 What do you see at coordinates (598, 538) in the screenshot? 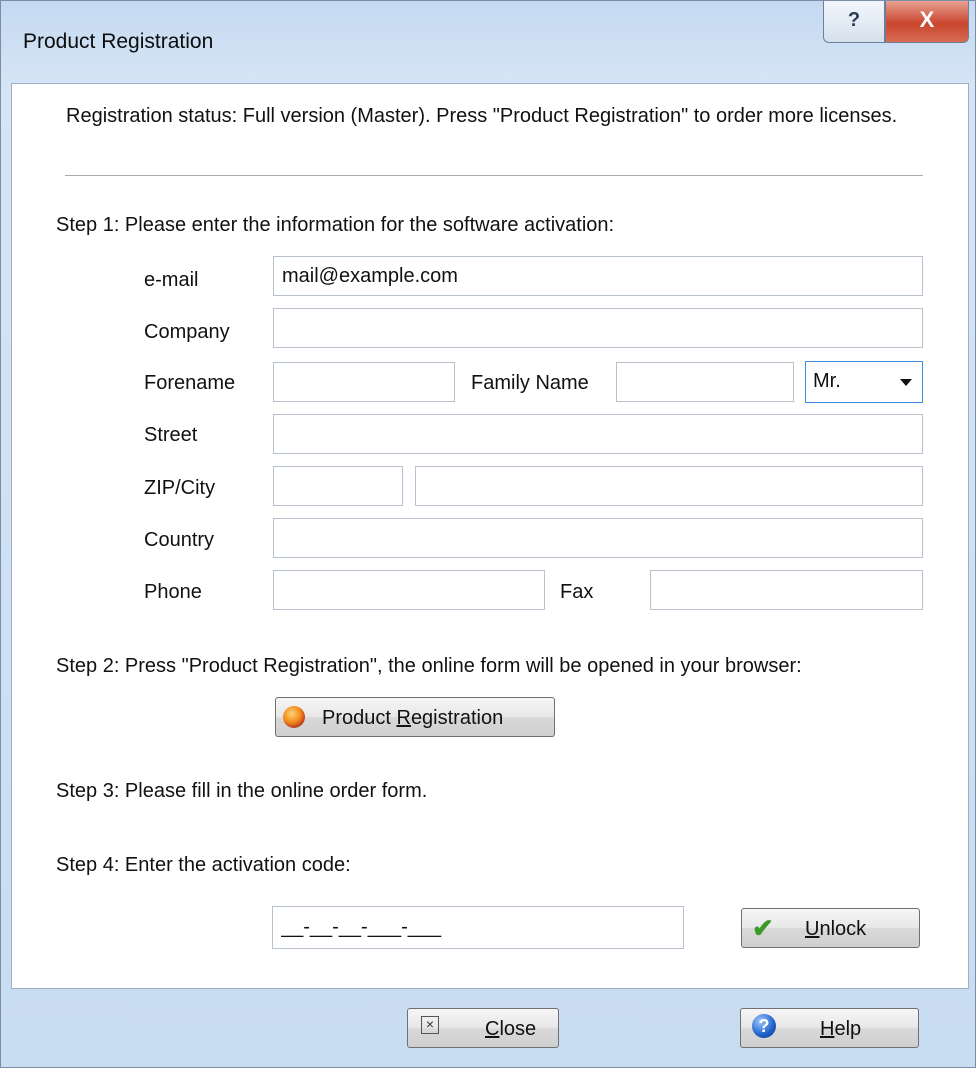
I see `country-field` at bounding box center [598, 538].